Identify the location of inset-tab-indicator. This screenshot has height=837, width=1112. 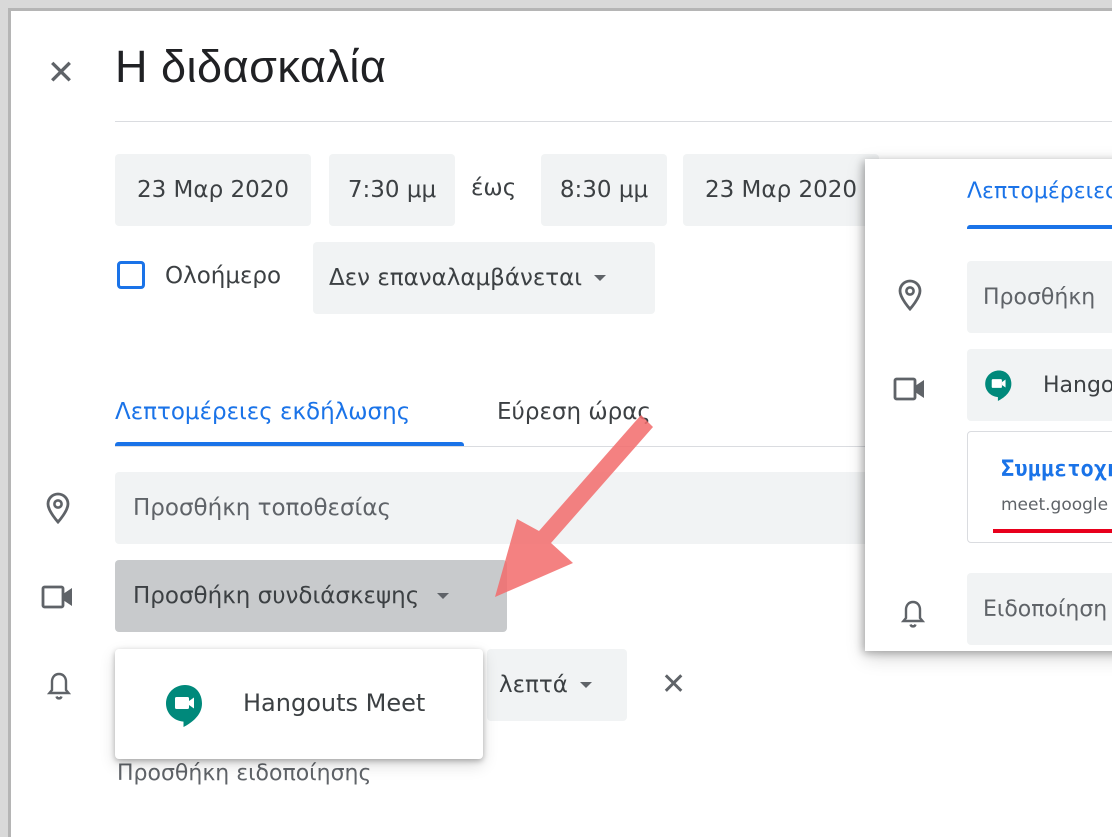
(1039, 227).